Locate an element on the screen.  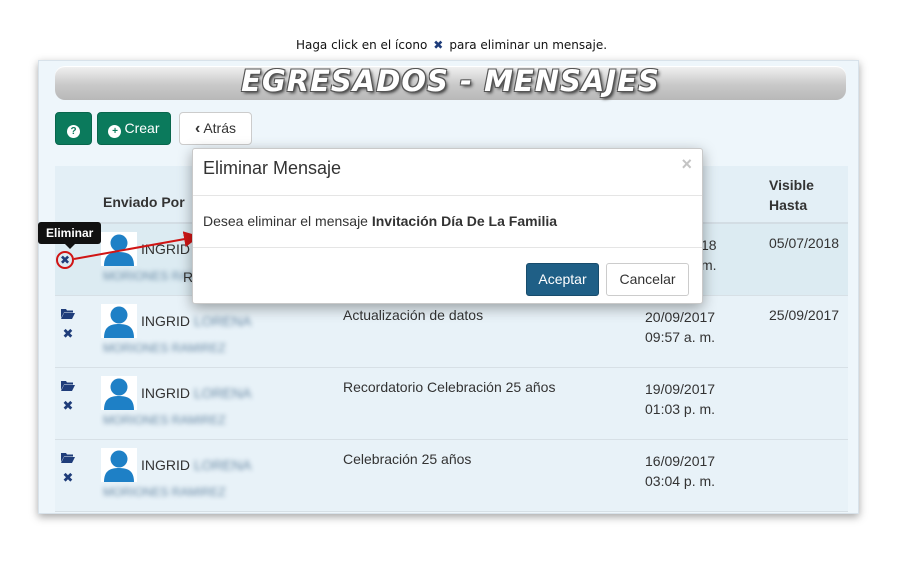
page-title: EGRESADOS - MENSAJES is located at coordinates (450, 81).